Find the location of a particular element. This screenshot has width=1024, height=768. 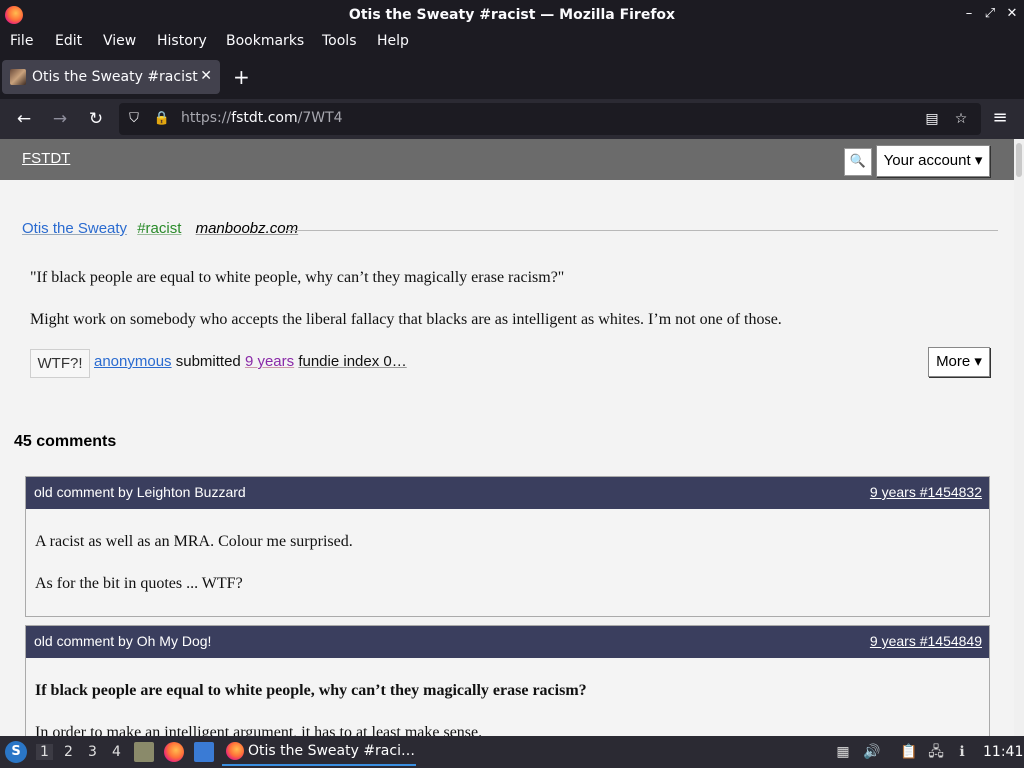

menu-tools: Tools is located at coordinates (339, 41).